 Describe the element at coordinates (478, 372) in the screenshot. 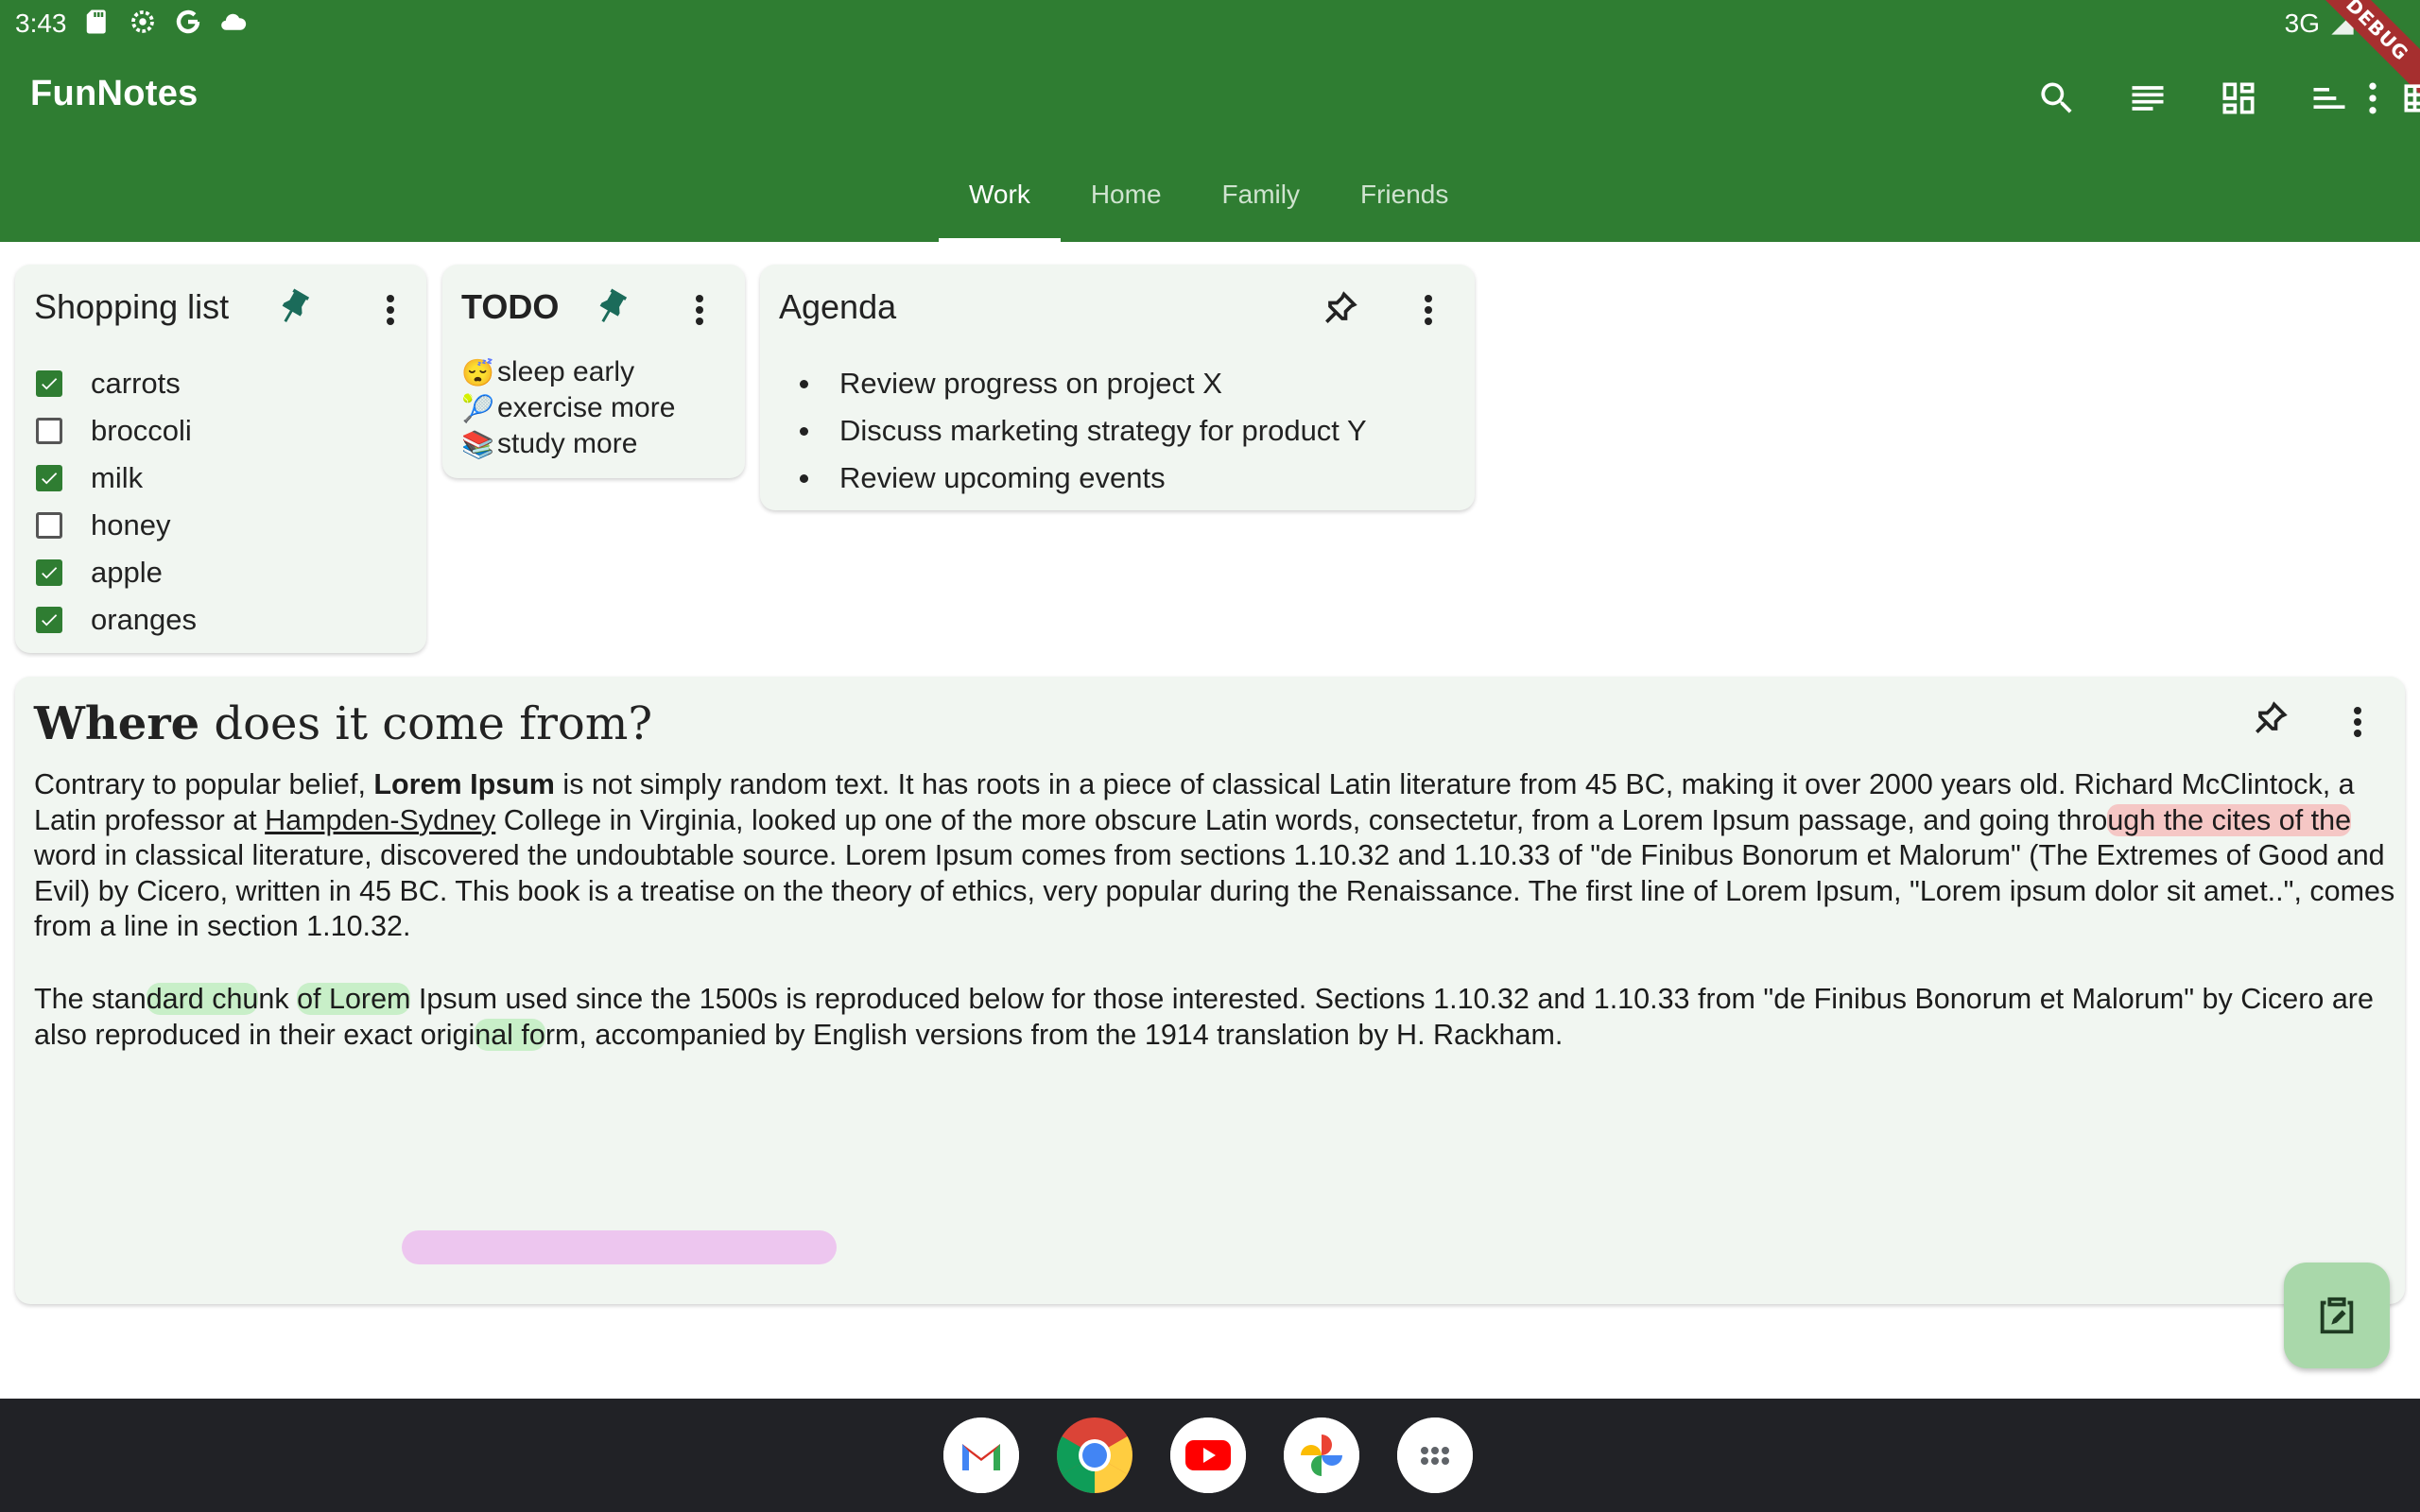

I see `sleeping-face-icon: 😴` at that location.